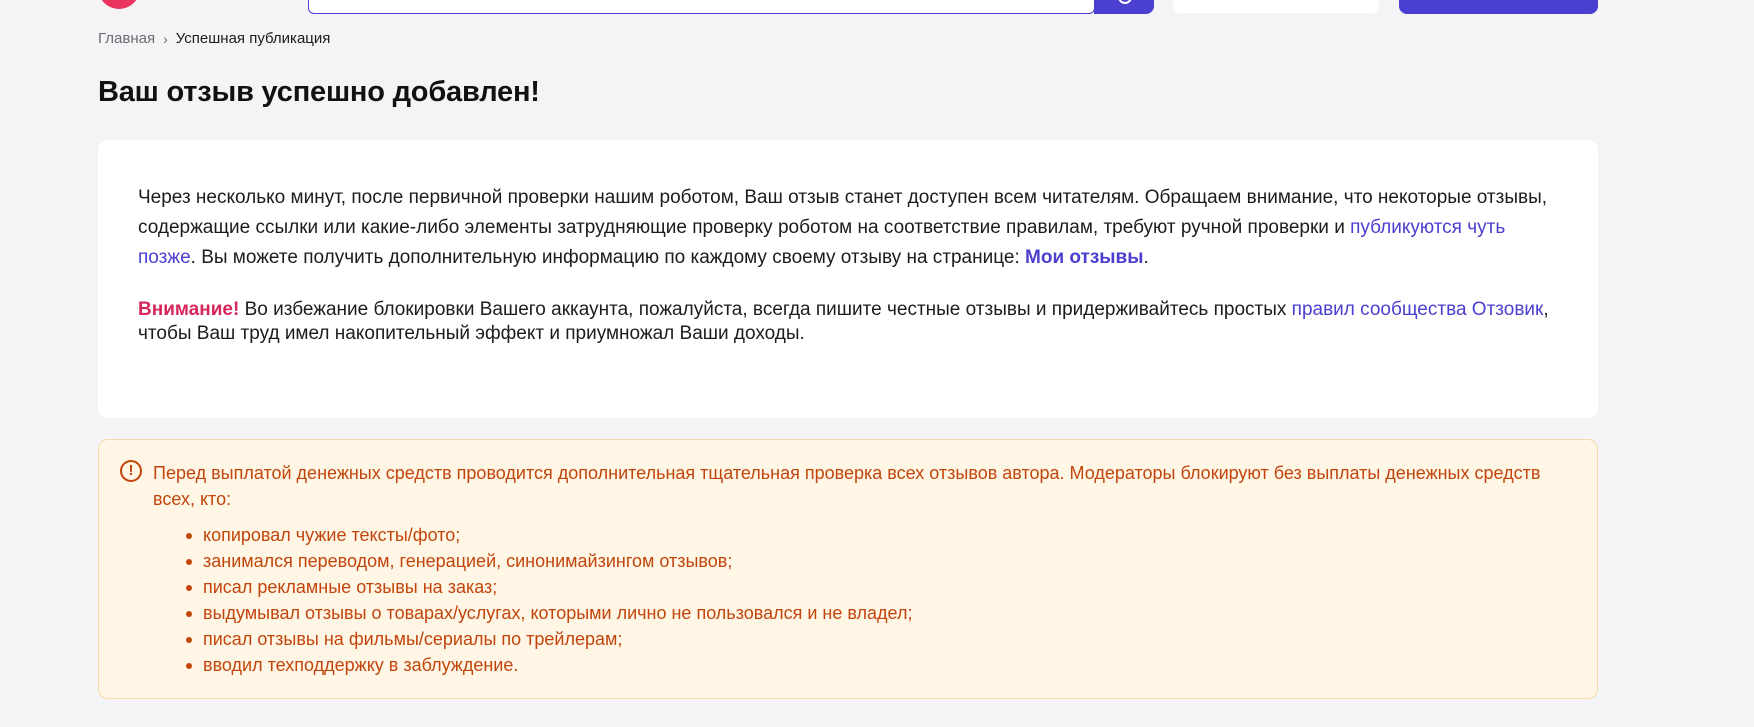  I want to click on list-item: писал рекламные отзывы на заказ;, so click(548, 587).